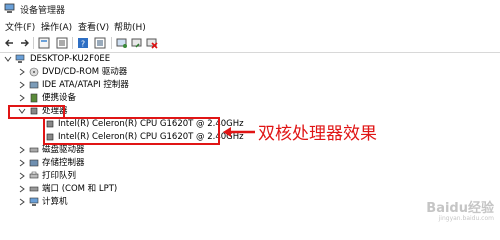  What do you see at coordinates (9, 8) in the screenshot?
I see `device-manager-icon` at bounding box center [9, 8].